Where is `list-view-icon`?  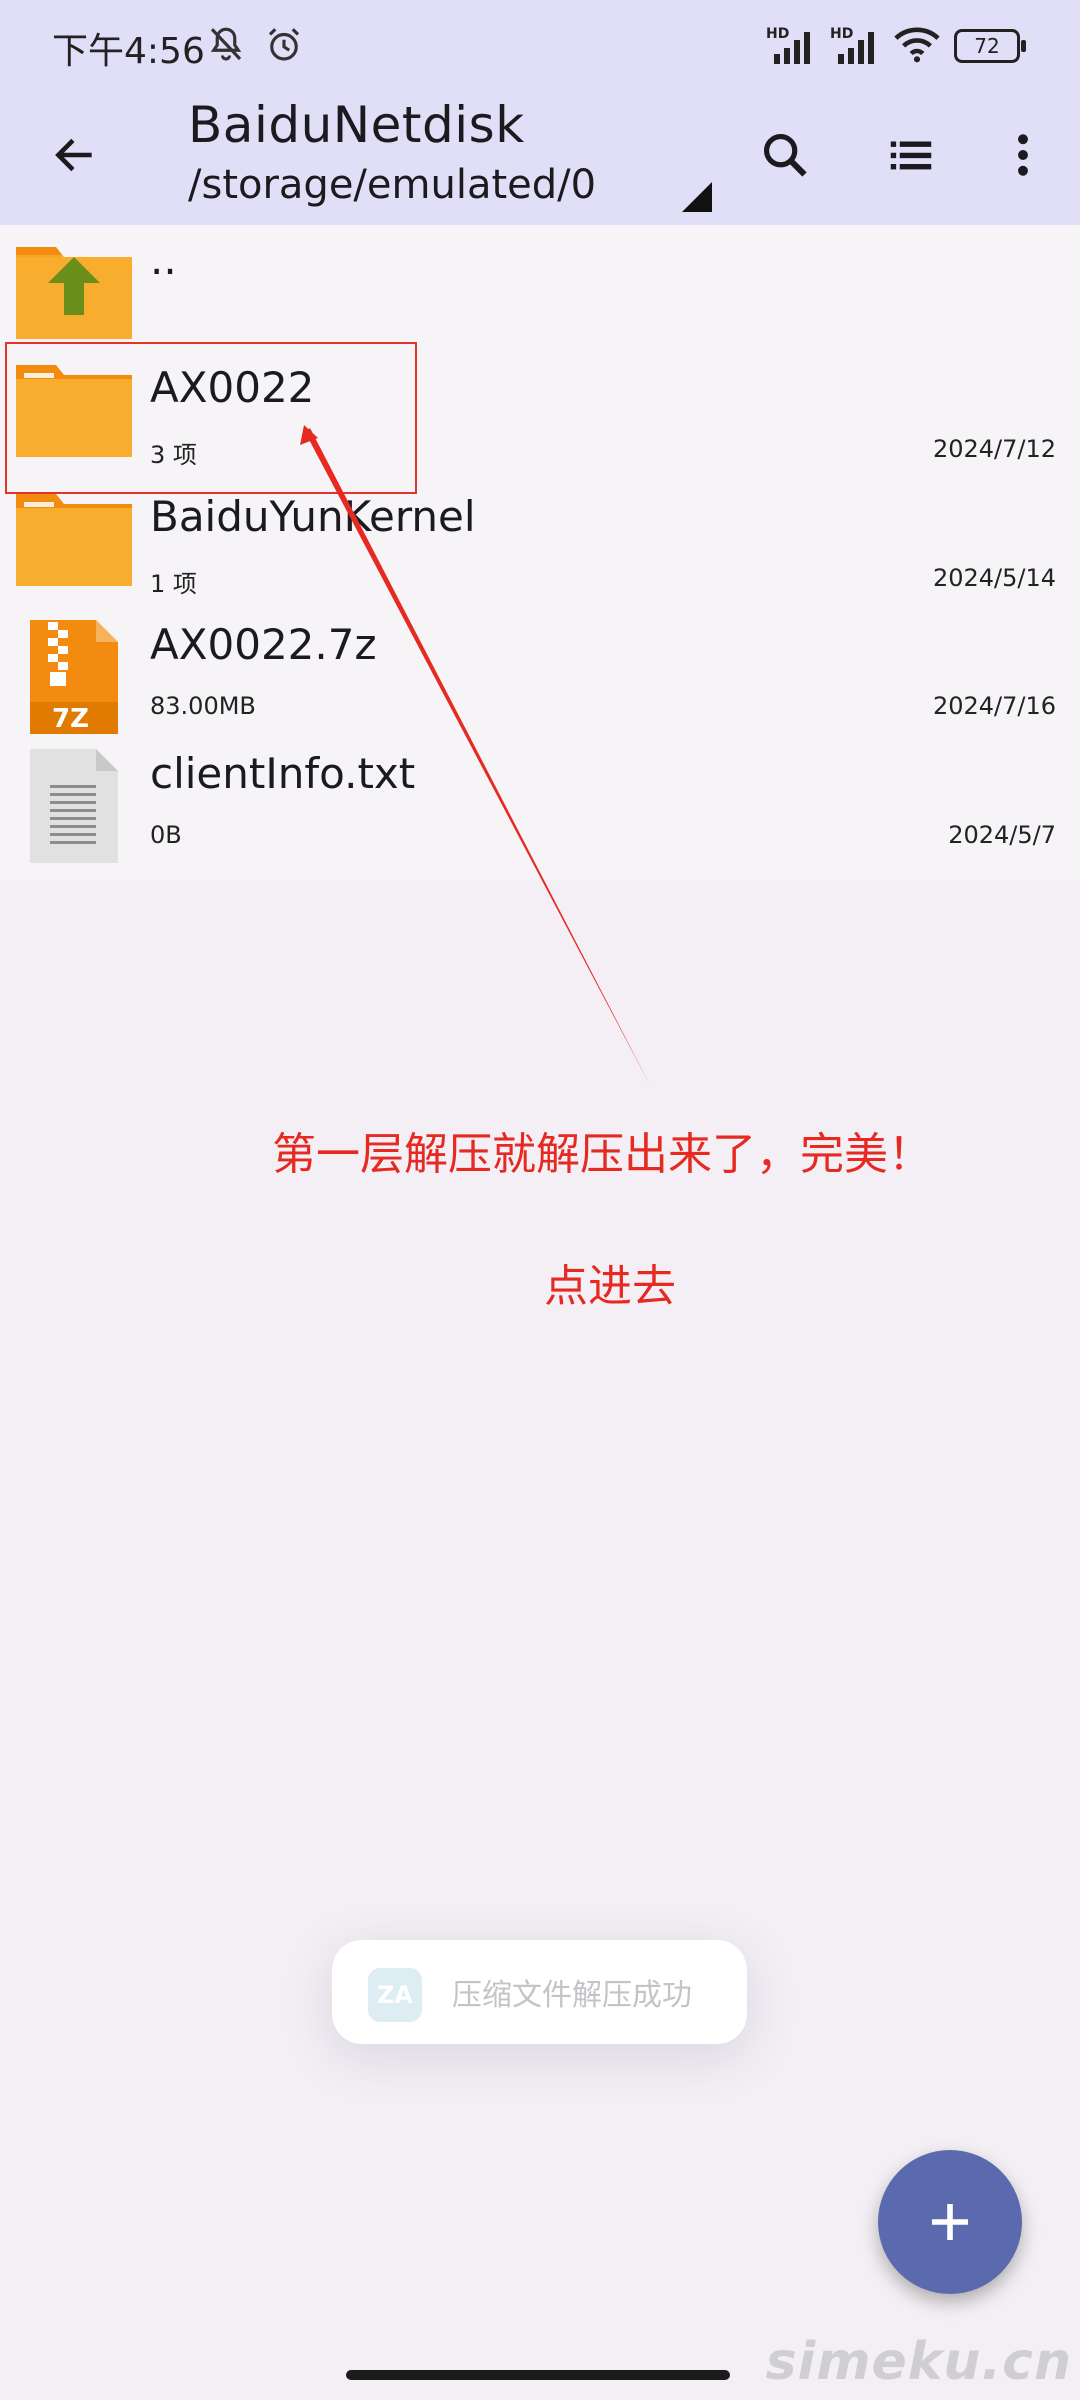 list-view-icon is located at coordinates (911, 155).